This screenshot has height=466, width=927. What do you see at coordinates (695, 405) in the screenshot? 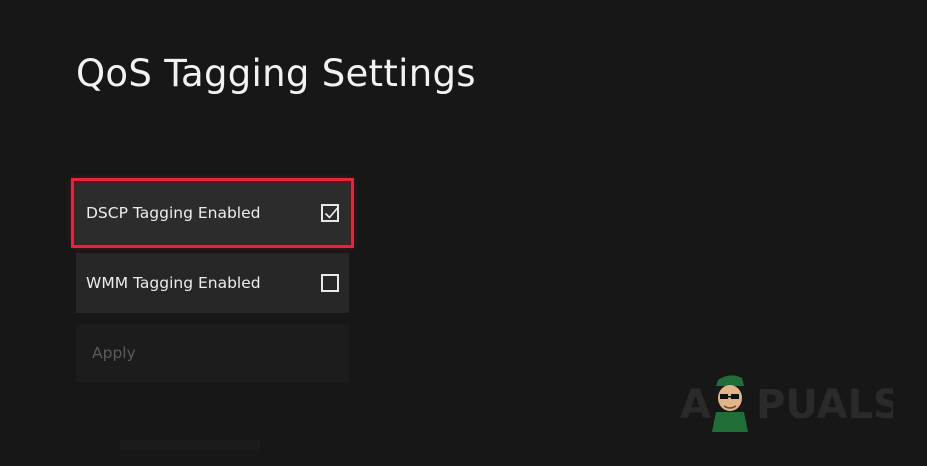
I see `svg-text: A` at bounding box center [695, 405].